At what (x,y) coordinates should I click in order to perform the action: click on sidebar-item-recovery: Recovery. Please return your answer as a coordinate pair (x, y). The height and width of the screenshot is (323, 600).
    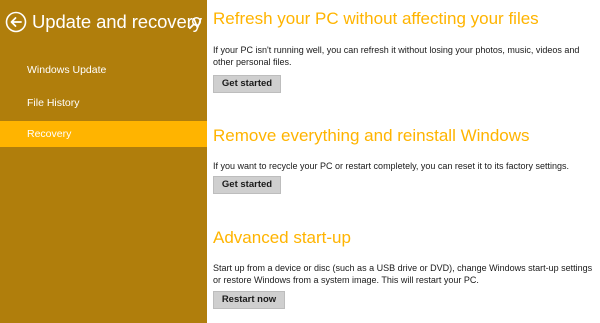
    Looking at the image, I should click on (103, 134).